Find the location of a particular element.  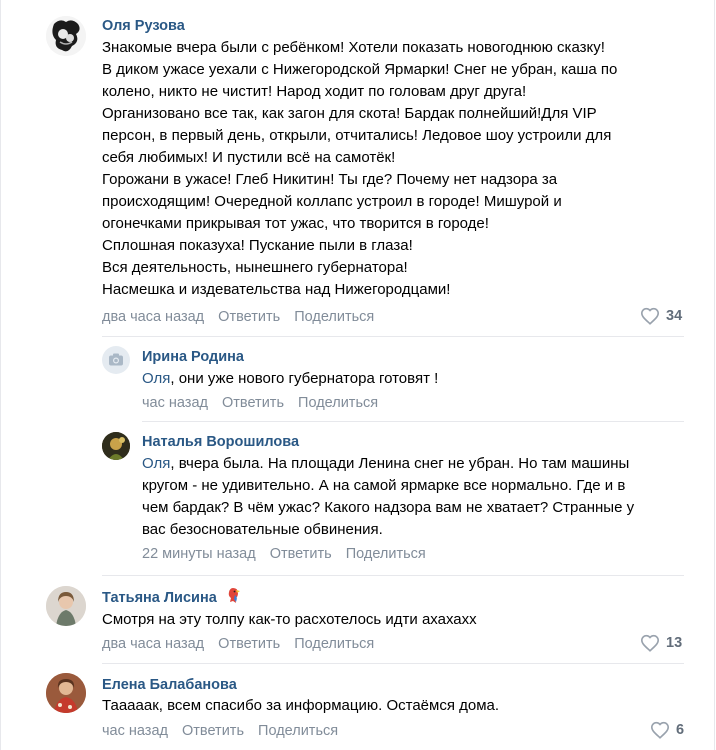

comment-meta: 22 минуты назад Ответить Поделиться is located at coordinates (289, 554).